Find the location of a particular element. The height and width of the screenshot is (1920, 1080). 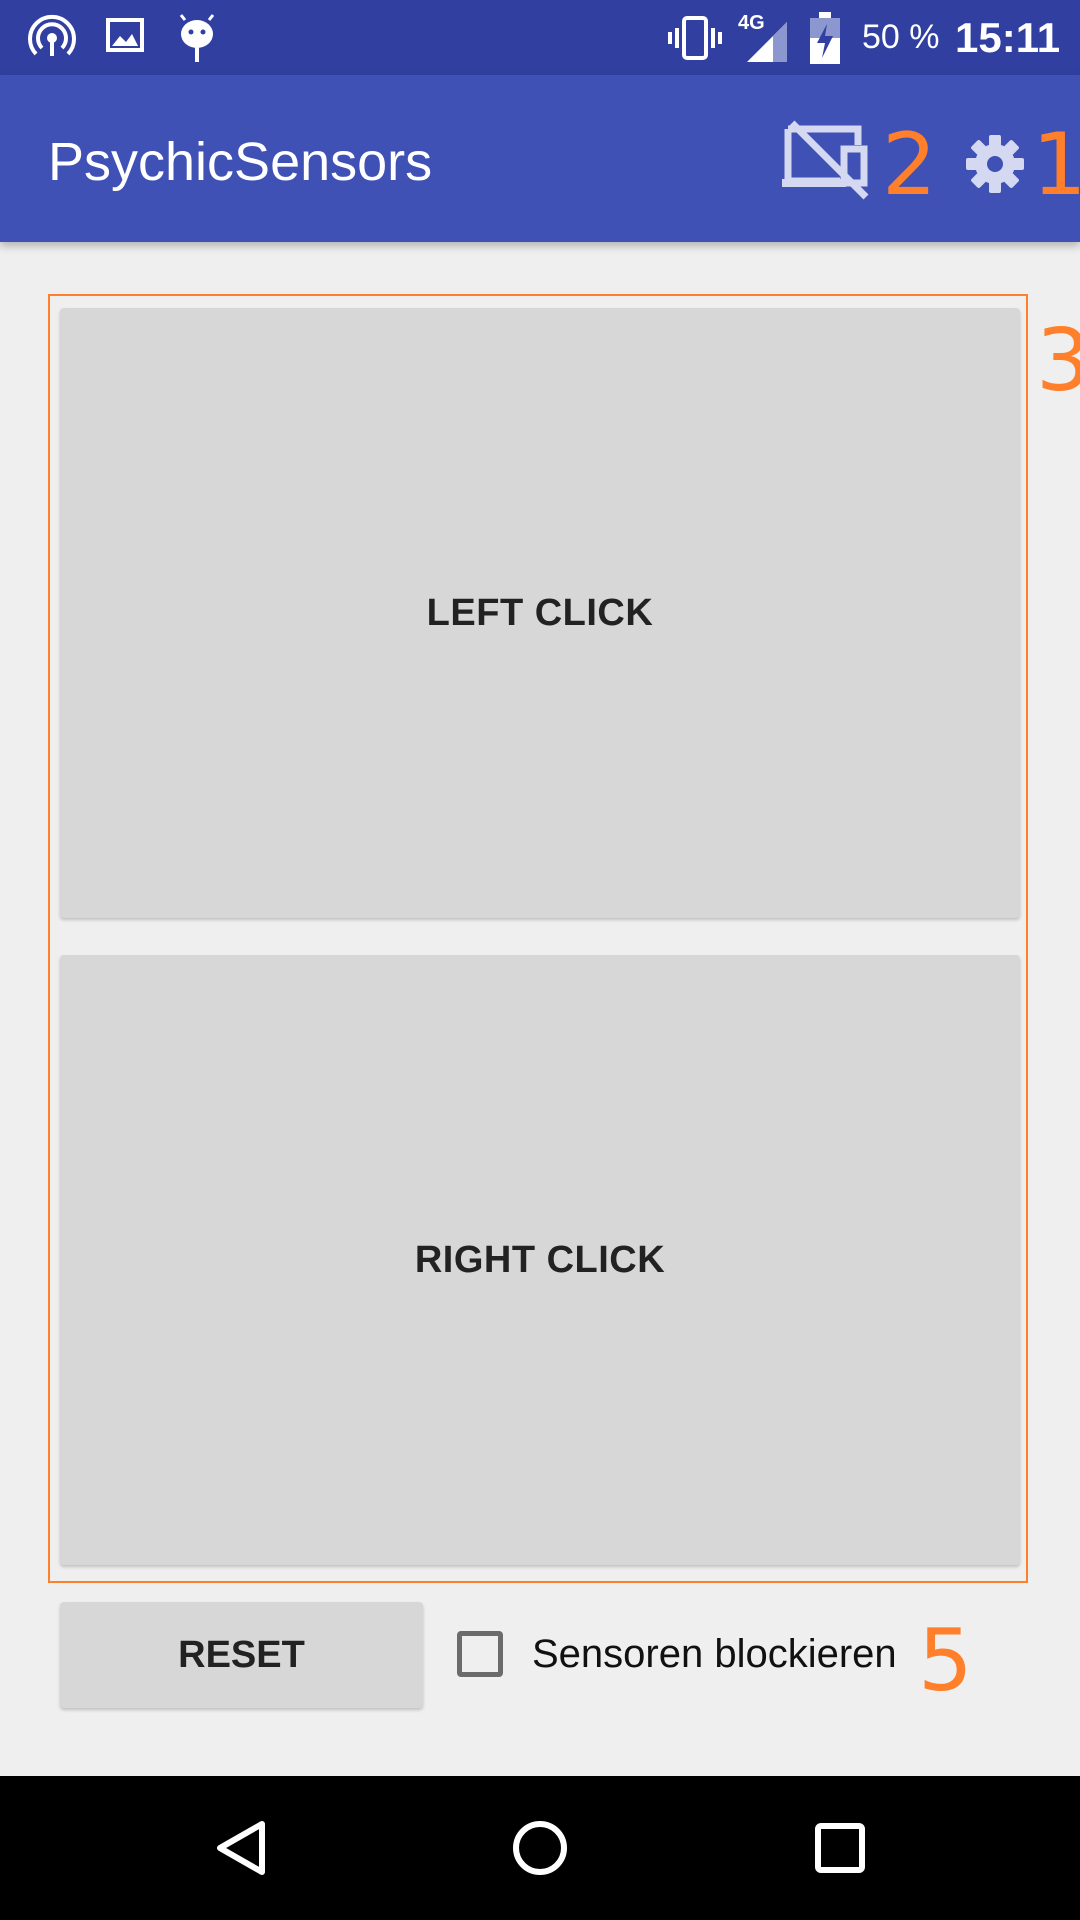

settings-icon is located at coordinates (995, 164).